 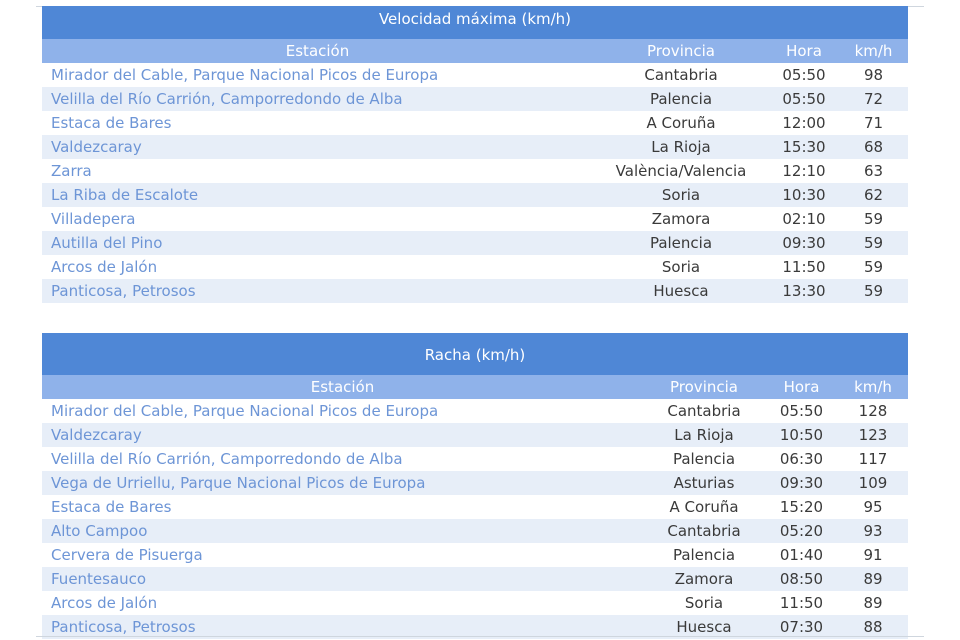 I want to click on table-row: Zarra València/Valencia 12:10 63, so click(x=475, y=171).